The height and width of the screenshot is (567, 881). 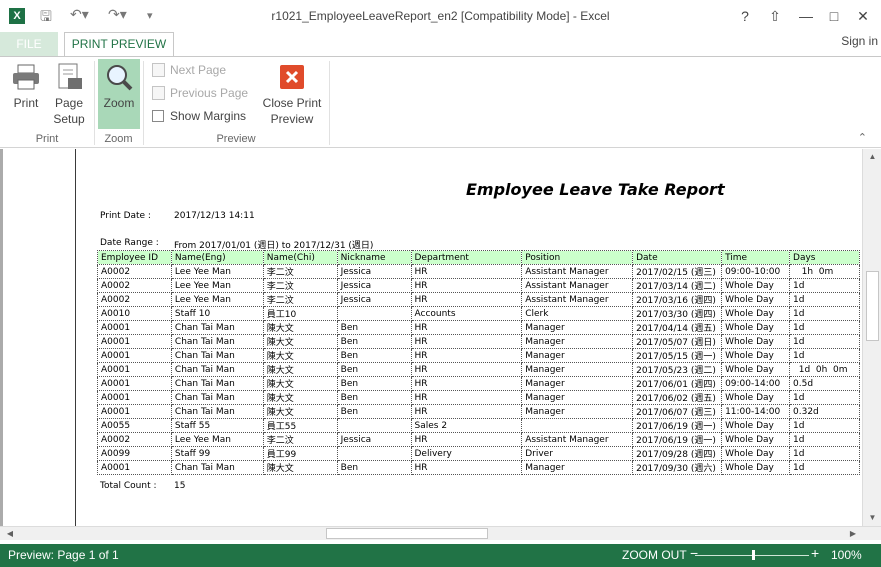 What do you see at coordinates (29, 44) in the screenshot?
I see `tab-file: FILE` at bounding box center [29, 44].